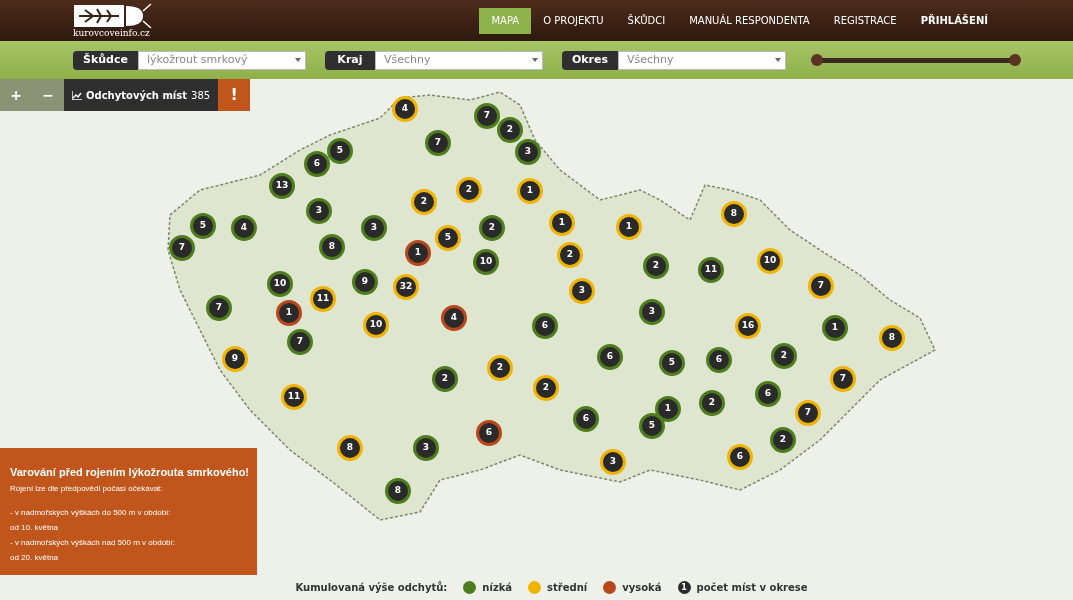 This screenshot has height=600, width=1073. Describe the element at coordinates (371, 587) in the screenshot. I see `legend-title: Kumulovaná výše odchytů:` at that location.